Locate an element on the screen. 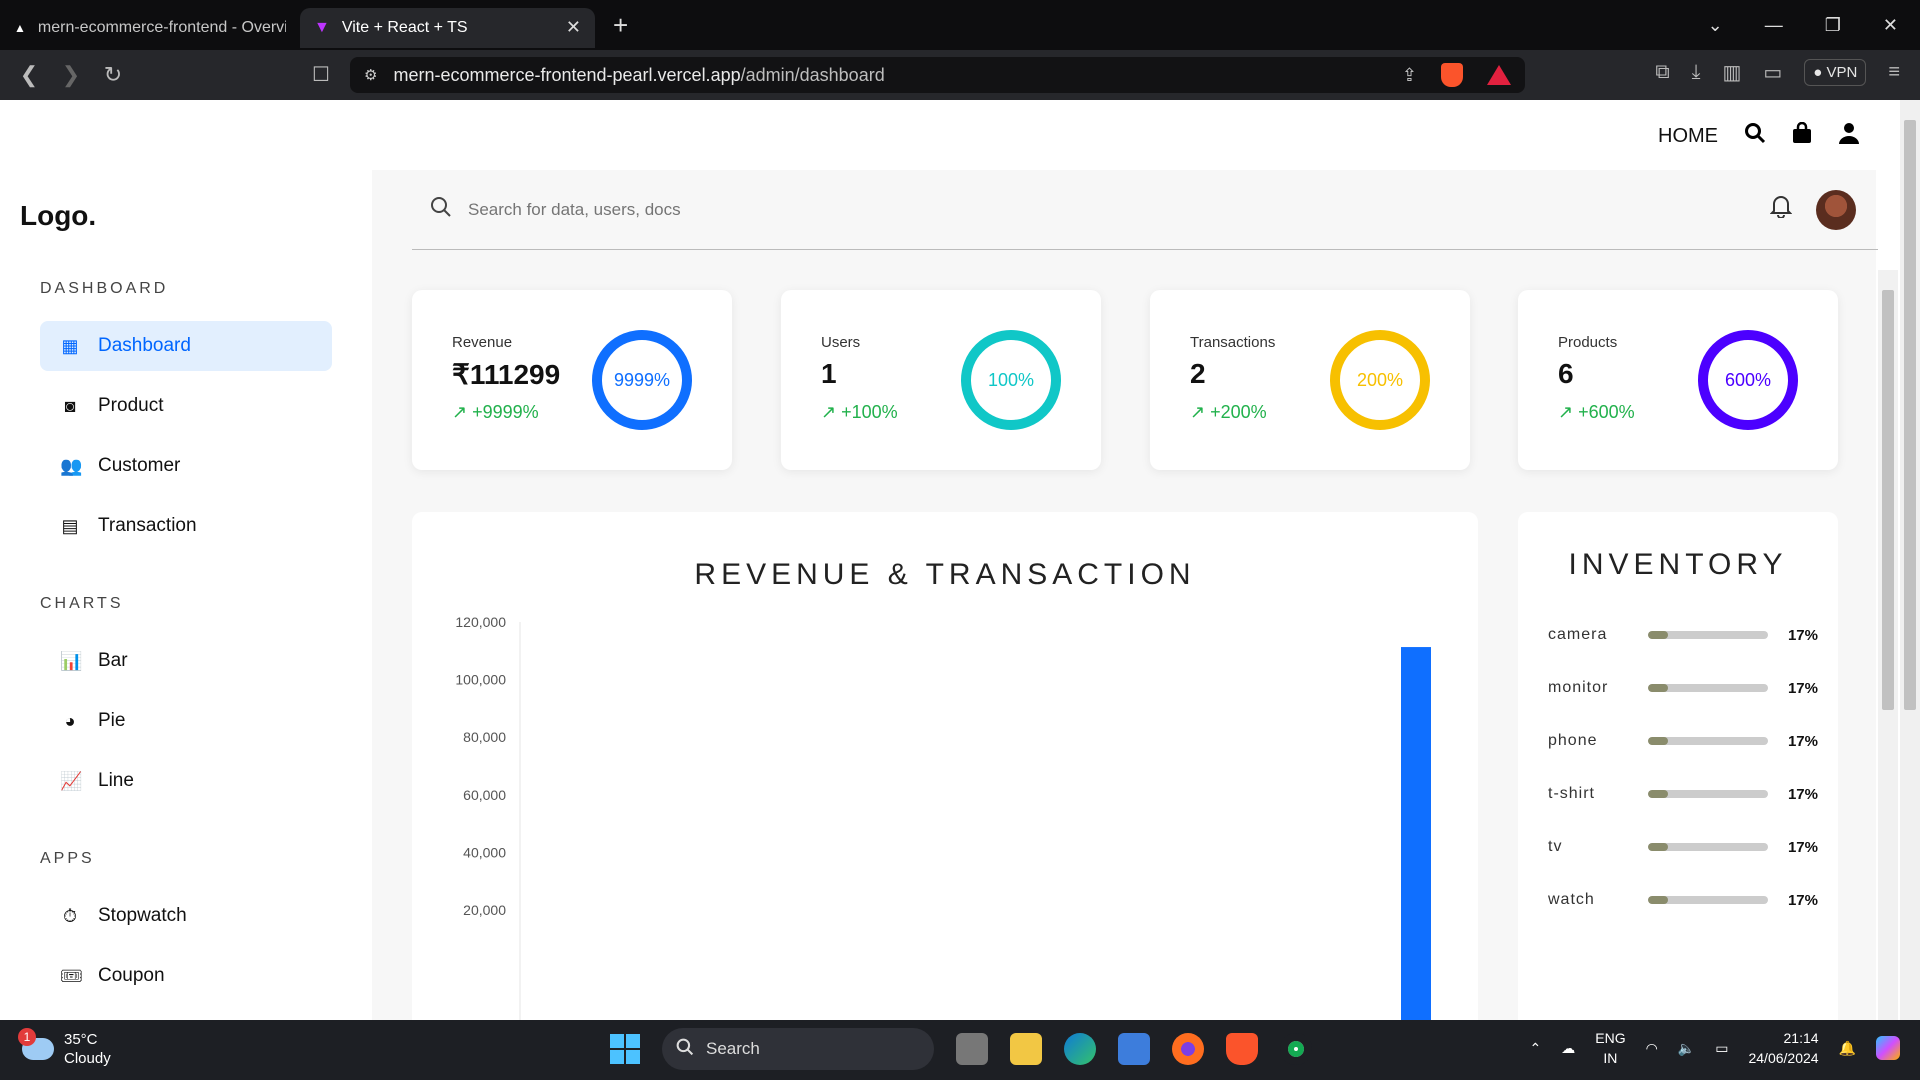 The width and height of the screenshot is (1920, 1080). minimize-icon: — is located at coordinates (1774, 25).